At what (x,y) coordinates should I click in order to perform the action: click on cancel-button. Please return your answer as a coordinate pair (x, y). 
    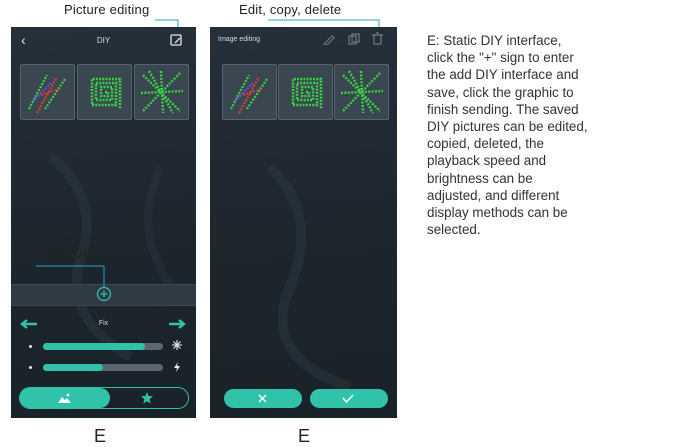
    Looking at the image, I should click on (263, 398).